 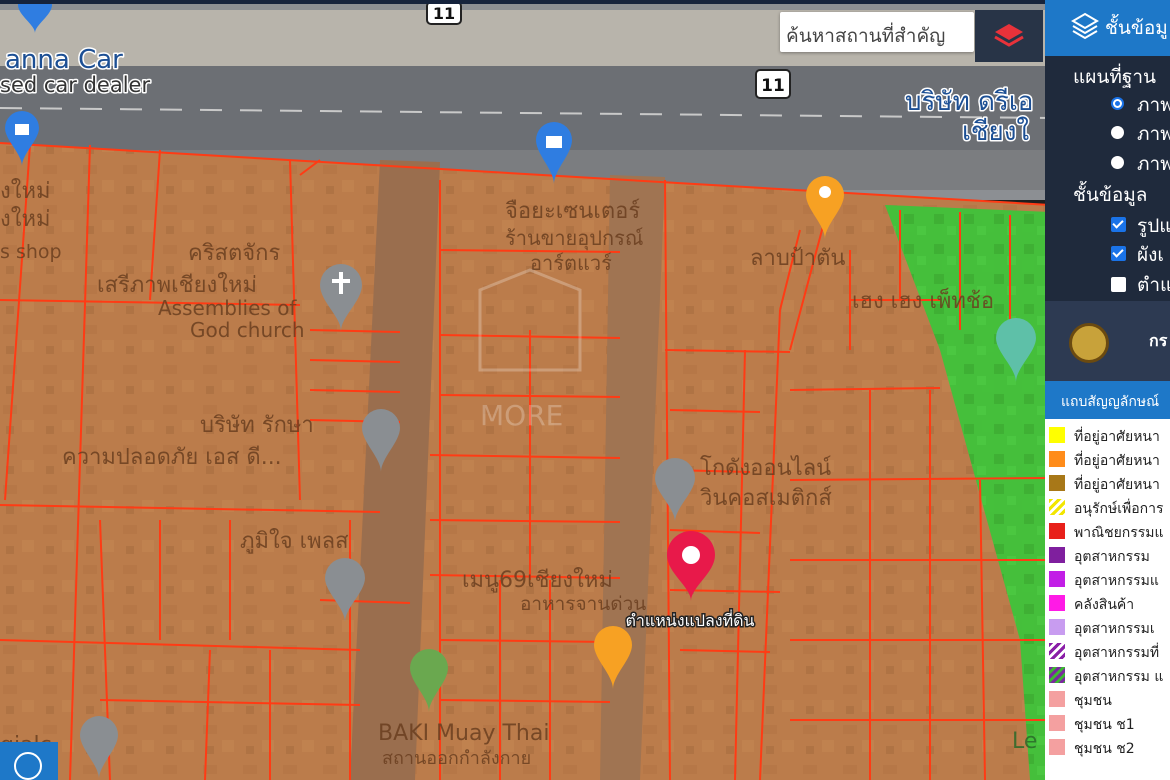 I want to click on agency-label: กร, so click(x=1158, y=340).